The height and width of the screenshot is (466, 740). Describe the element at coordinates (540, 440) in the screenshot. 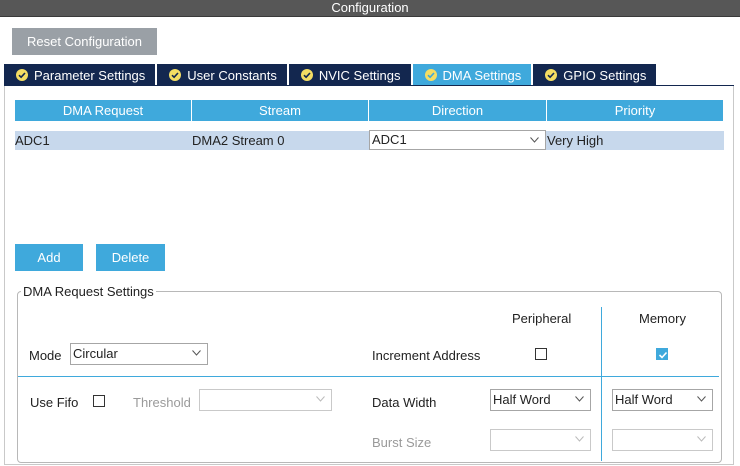

I see `peripheral-burst-select` at that location.